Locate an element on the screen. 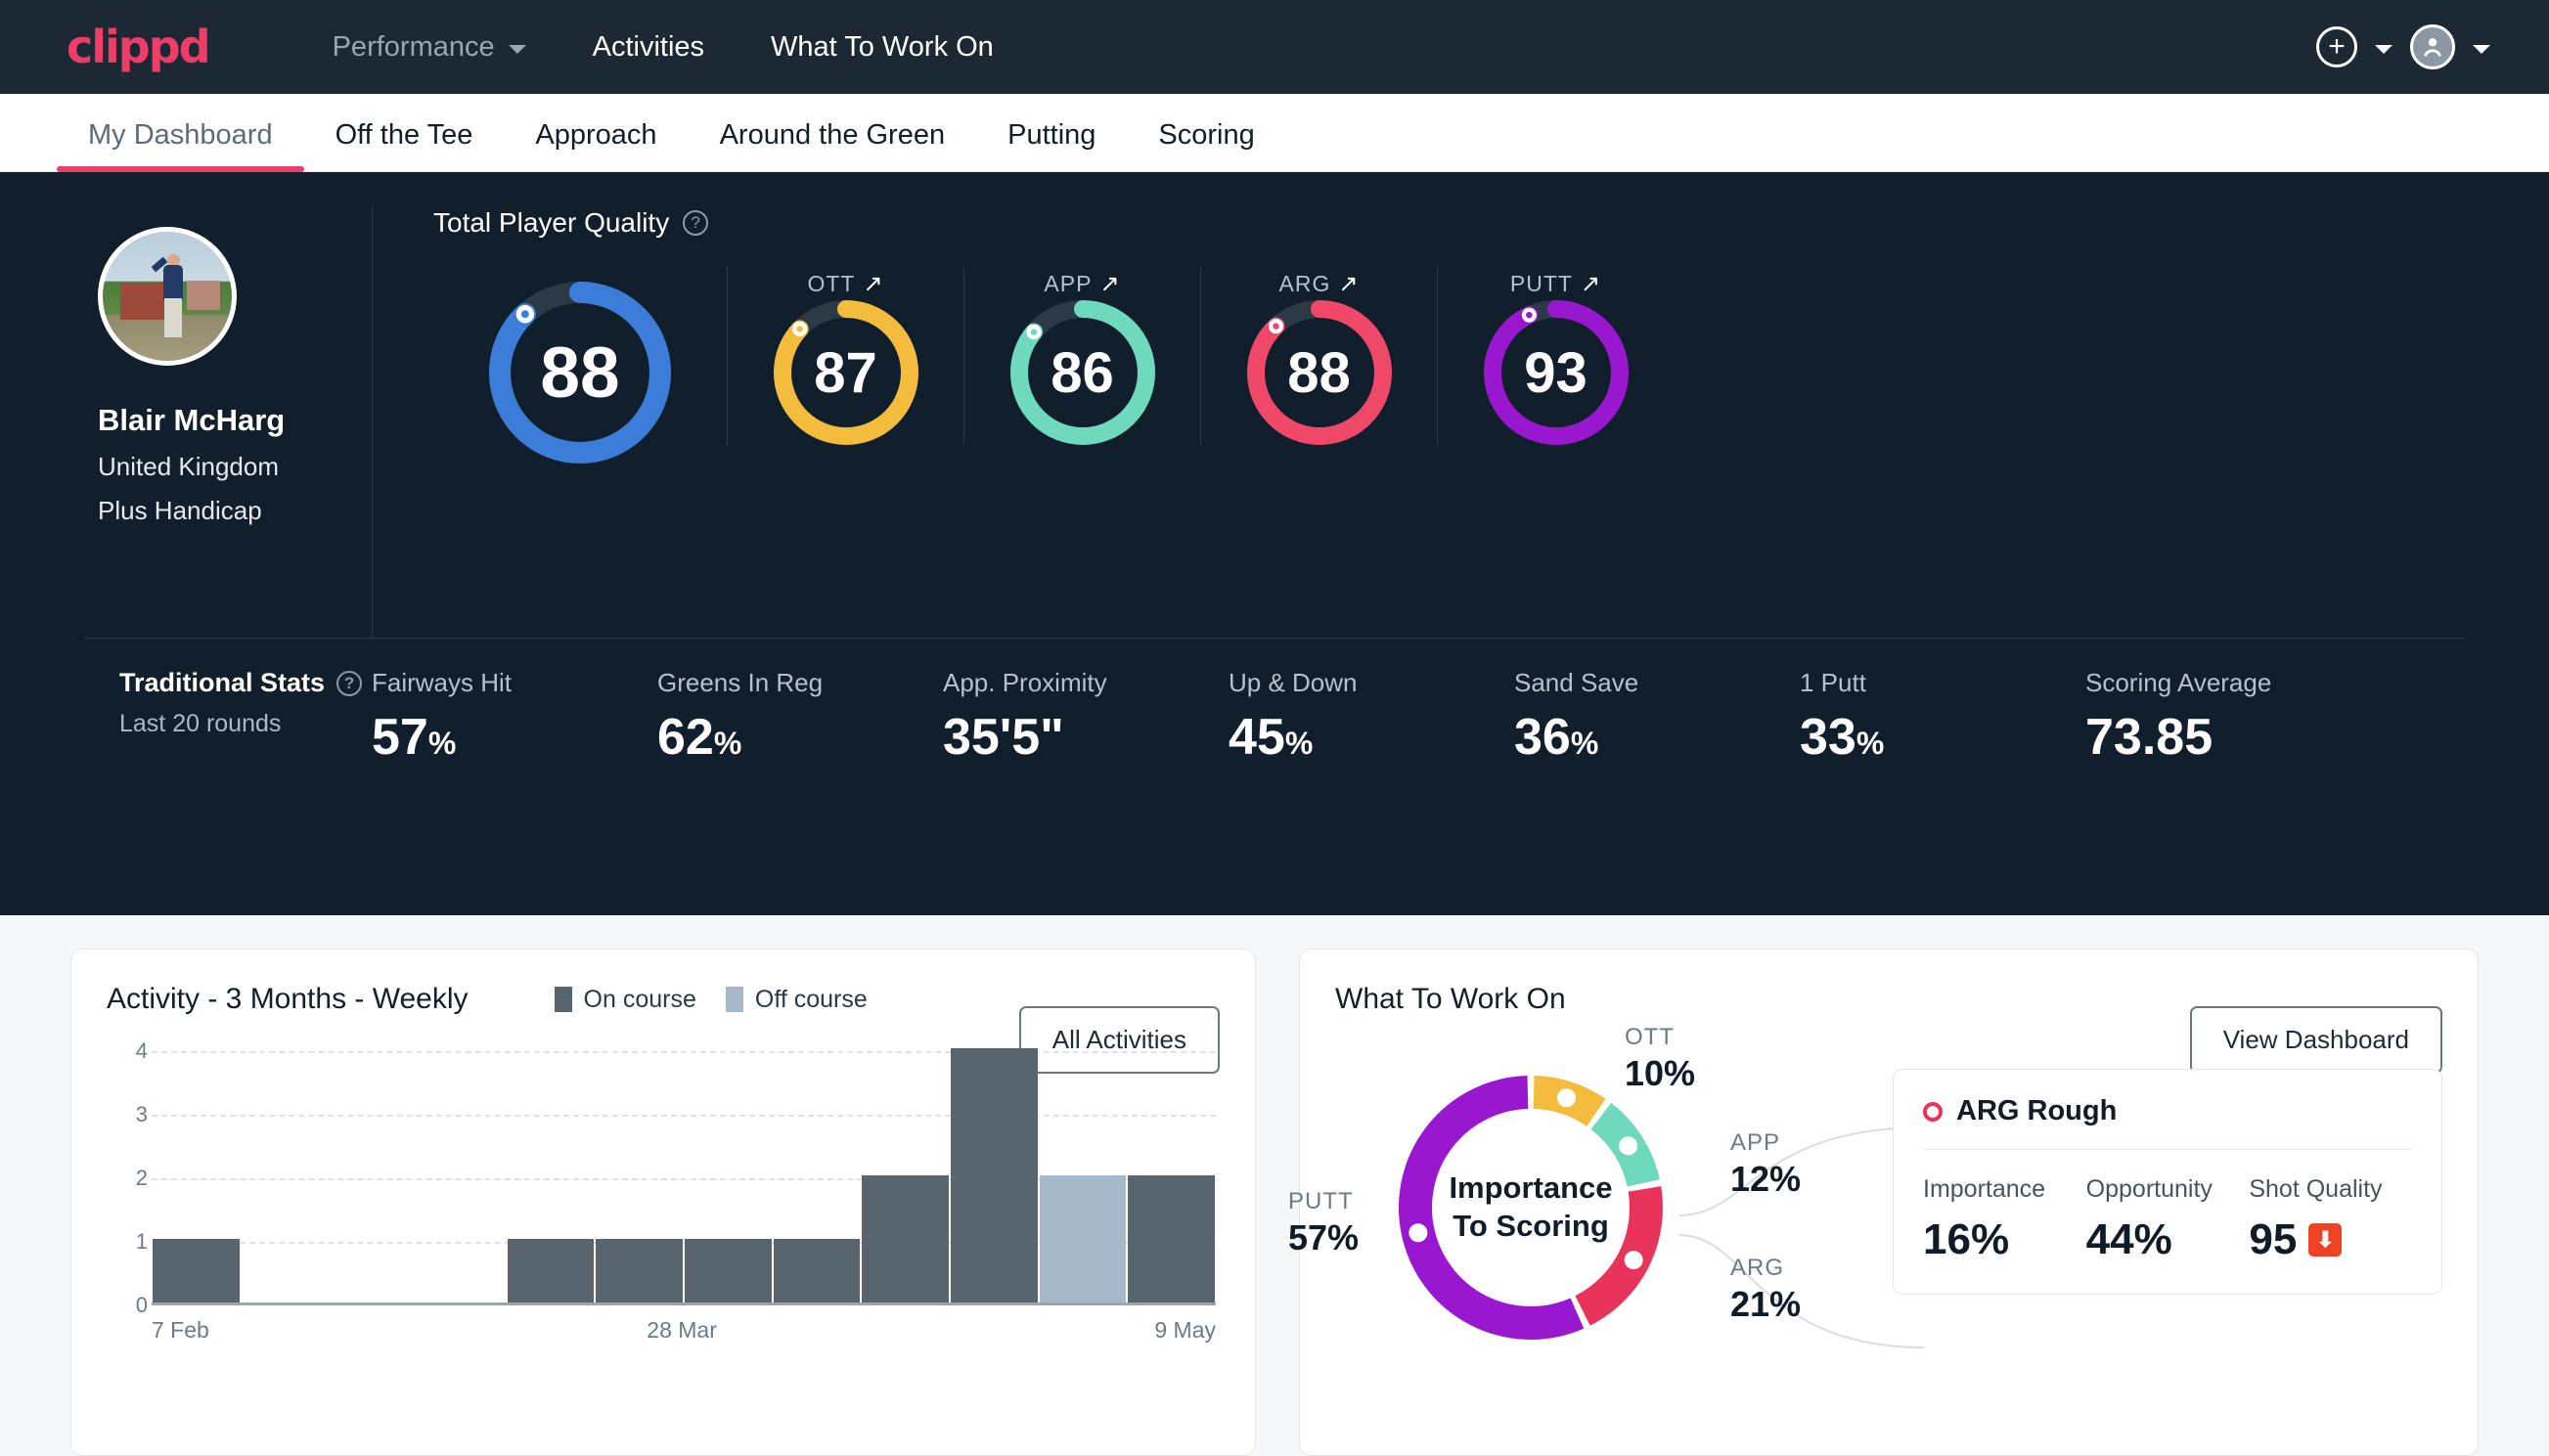 Image resolution: width=2549 pixels, height=1456 pixels. plot-area is located at coordinates (684, 1176).